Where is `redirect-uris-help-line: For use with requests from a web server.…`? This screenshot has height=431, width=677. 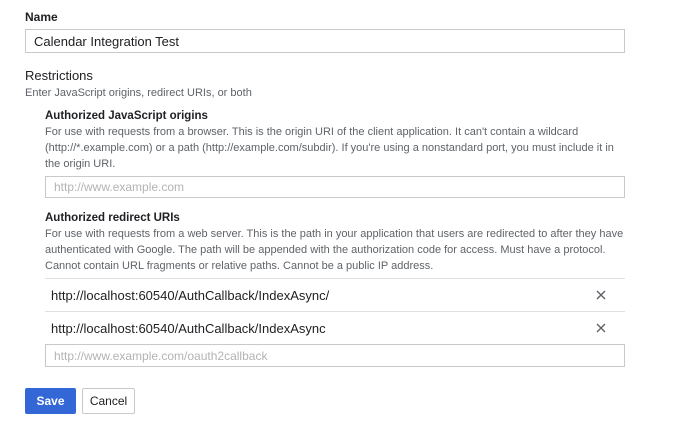
redirect-uris-help-line: For use with requests from a web server.… is located at coordinates (334, 234).